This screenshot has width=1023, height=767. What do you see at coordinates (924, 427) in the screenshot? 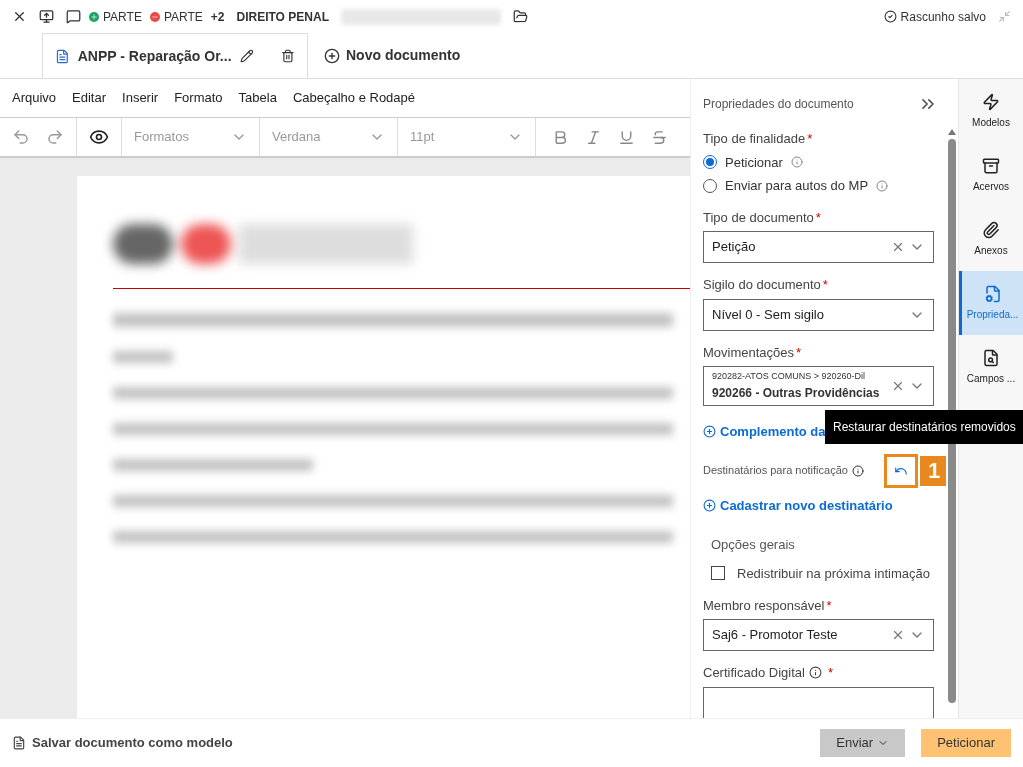
I see `tooltip: Restaurar destinatários removidos` at bounding box center [924, 427].